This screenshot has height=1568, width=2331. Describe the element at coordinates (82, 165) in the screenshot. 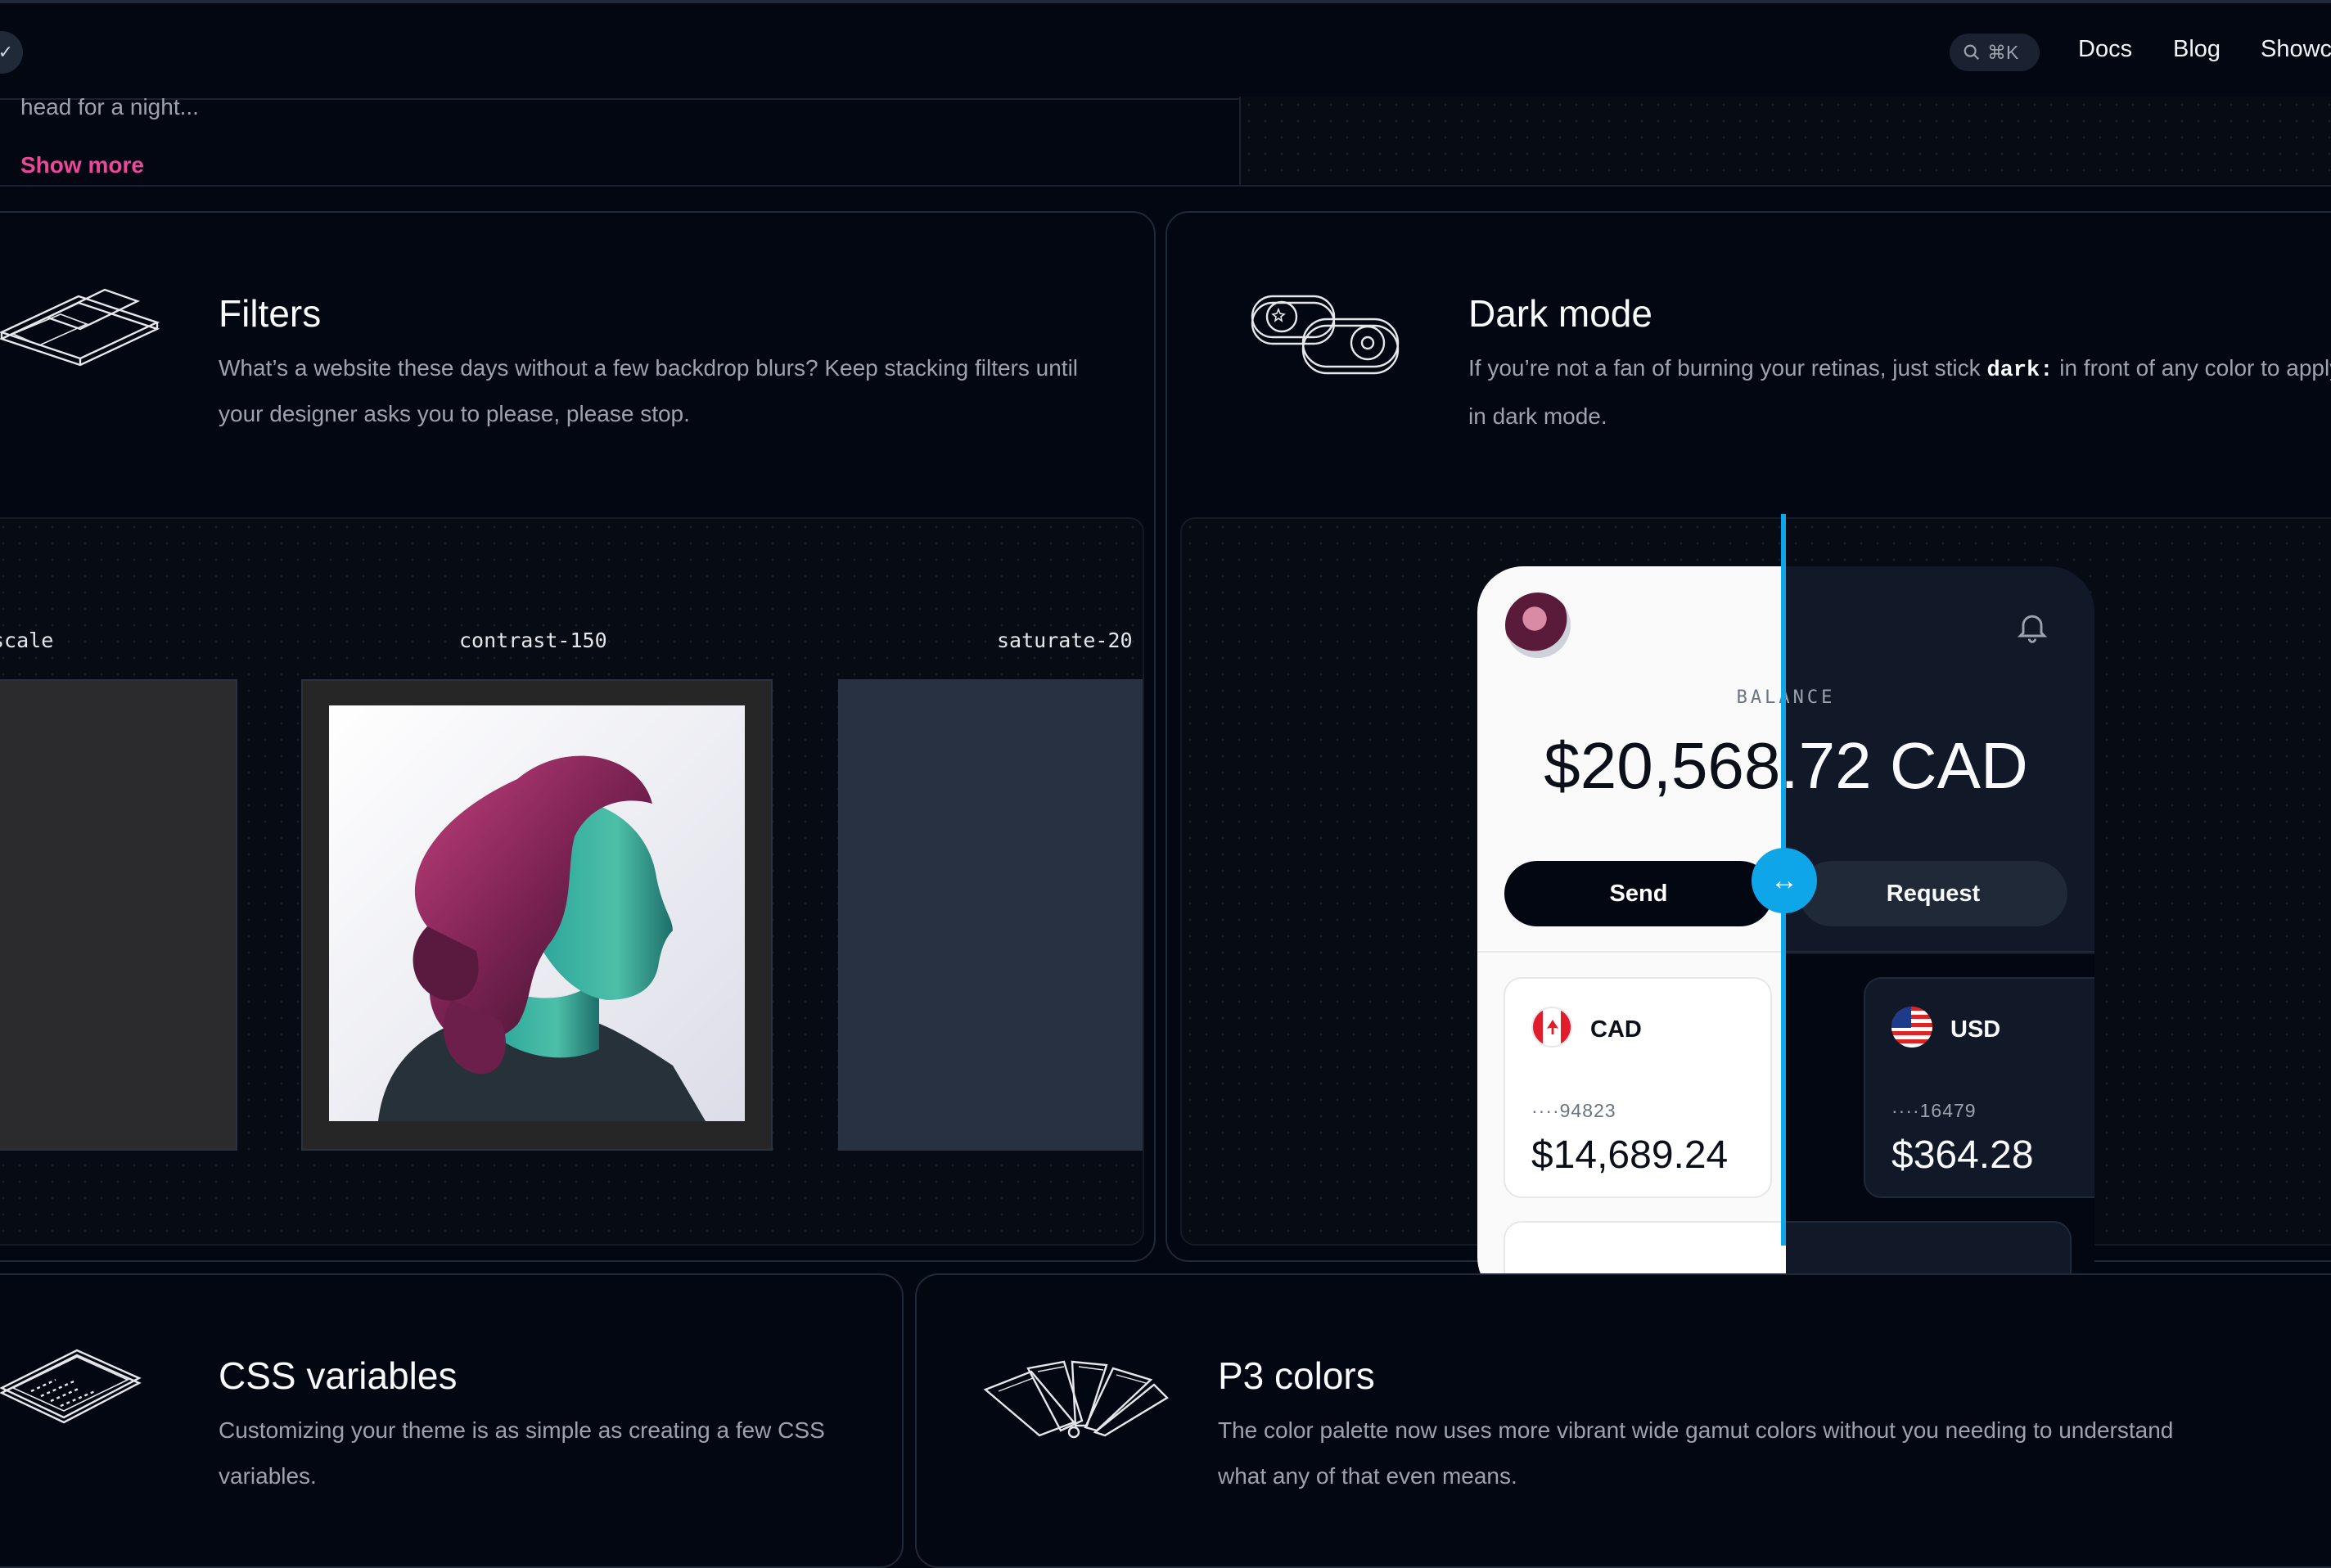

I see `show-more-link: Show more` at that location.